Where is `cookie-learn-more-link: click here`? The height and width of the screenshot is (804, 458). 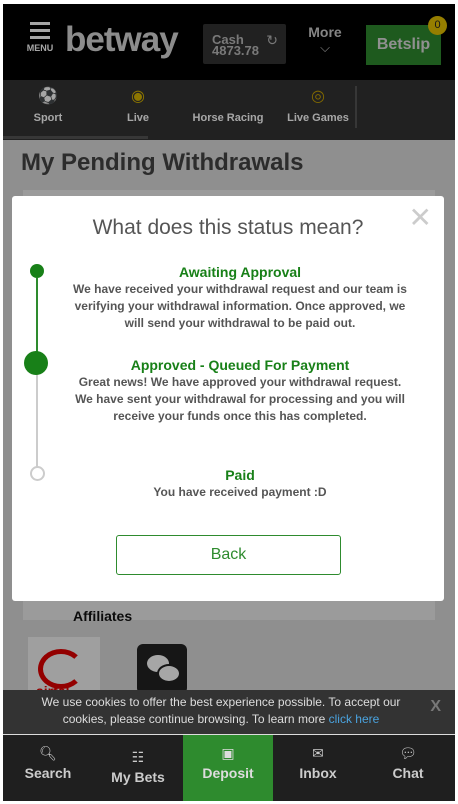 cookie-learn-more-link: click here is located at coordinates (354, 719).